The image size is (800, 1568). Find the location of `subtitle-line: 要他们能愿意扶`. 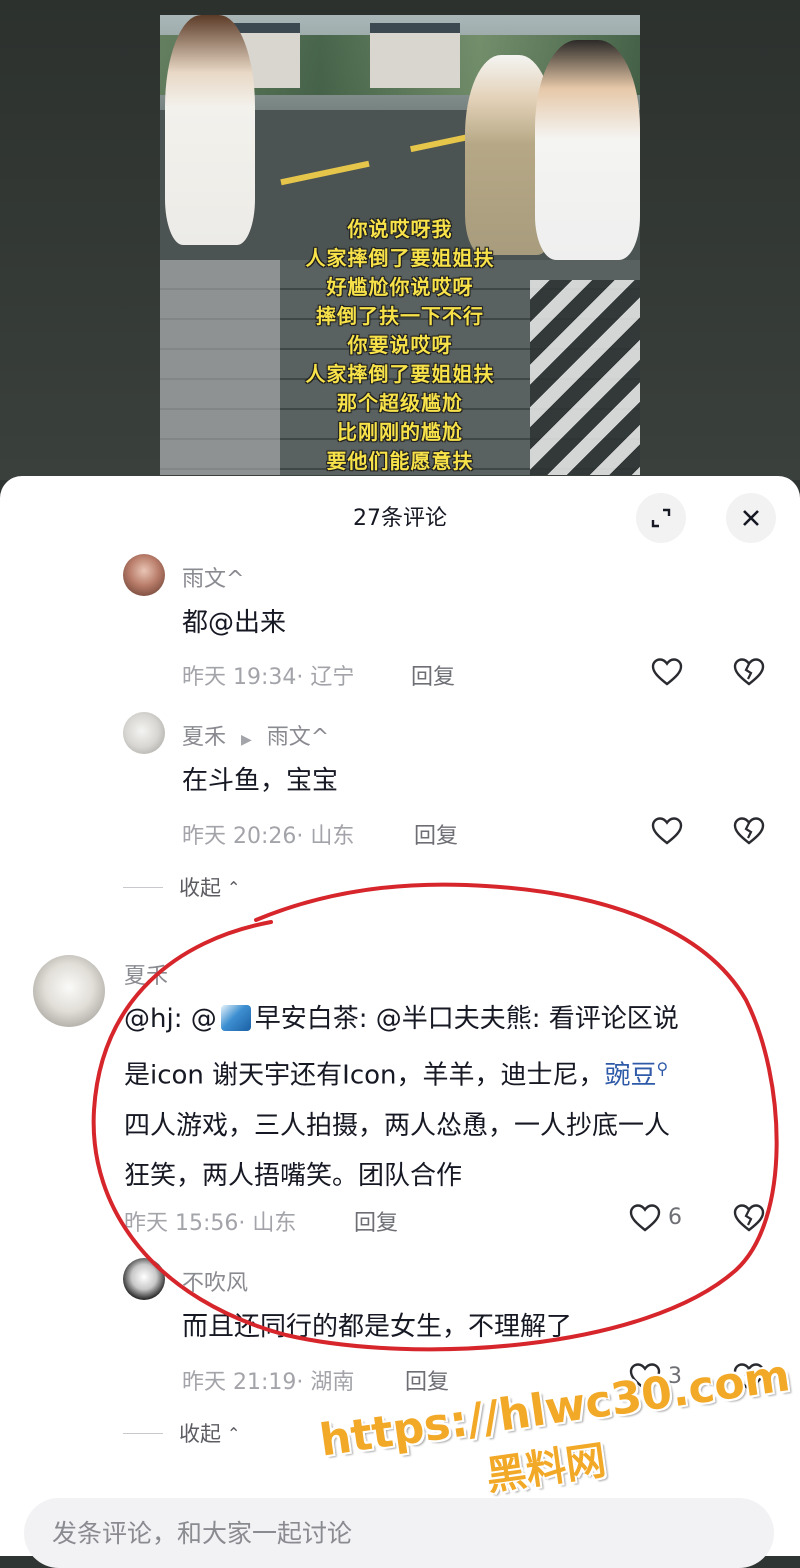

subtitle-line: 要他们能愿意扶 is located at coordinates (400, 461).